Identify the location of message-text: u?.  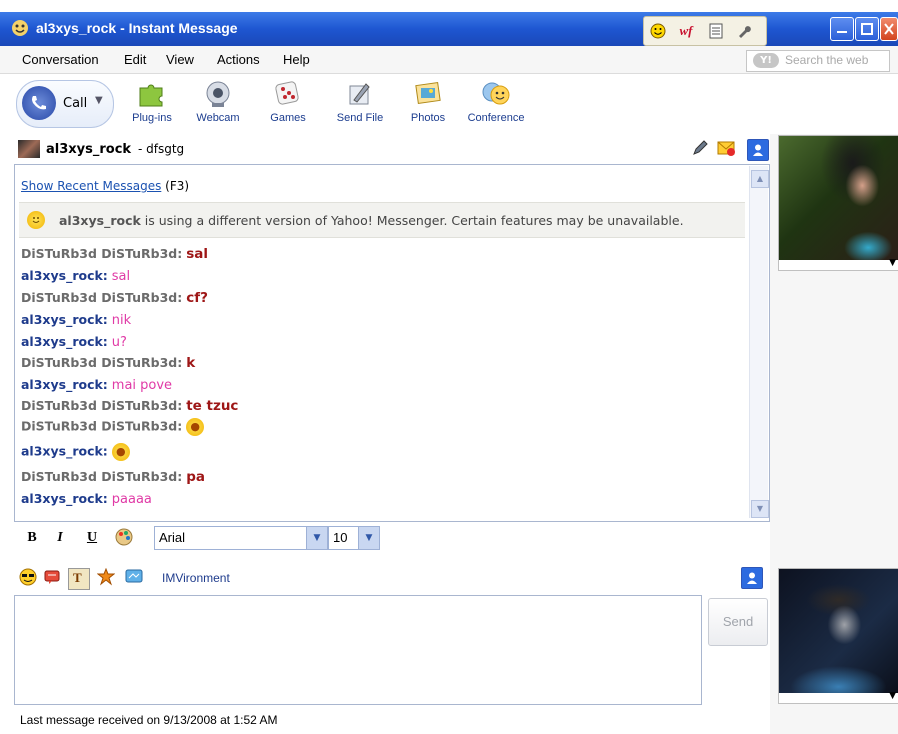
(119, 342).